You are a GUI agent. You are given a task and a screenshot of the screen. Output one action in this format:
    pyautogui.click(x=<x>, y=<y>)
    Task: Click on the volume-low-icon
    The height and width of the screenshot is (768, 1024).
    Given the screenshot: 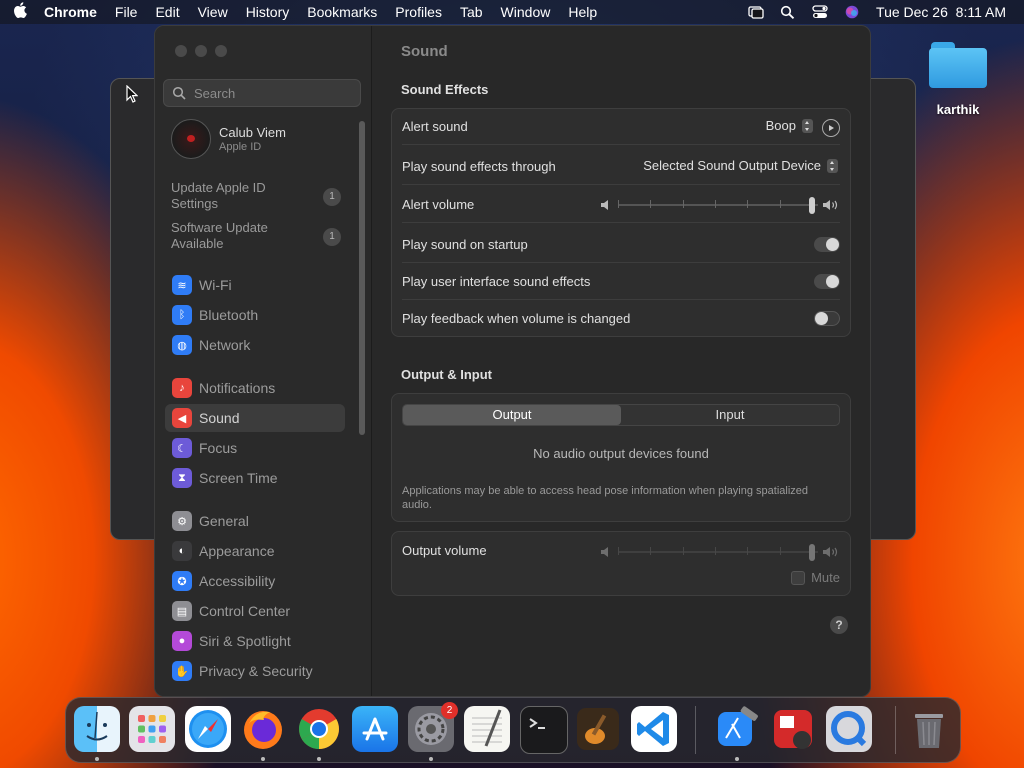 What is the action you would take?
    pyautogui.click(x=604, y=205)
    